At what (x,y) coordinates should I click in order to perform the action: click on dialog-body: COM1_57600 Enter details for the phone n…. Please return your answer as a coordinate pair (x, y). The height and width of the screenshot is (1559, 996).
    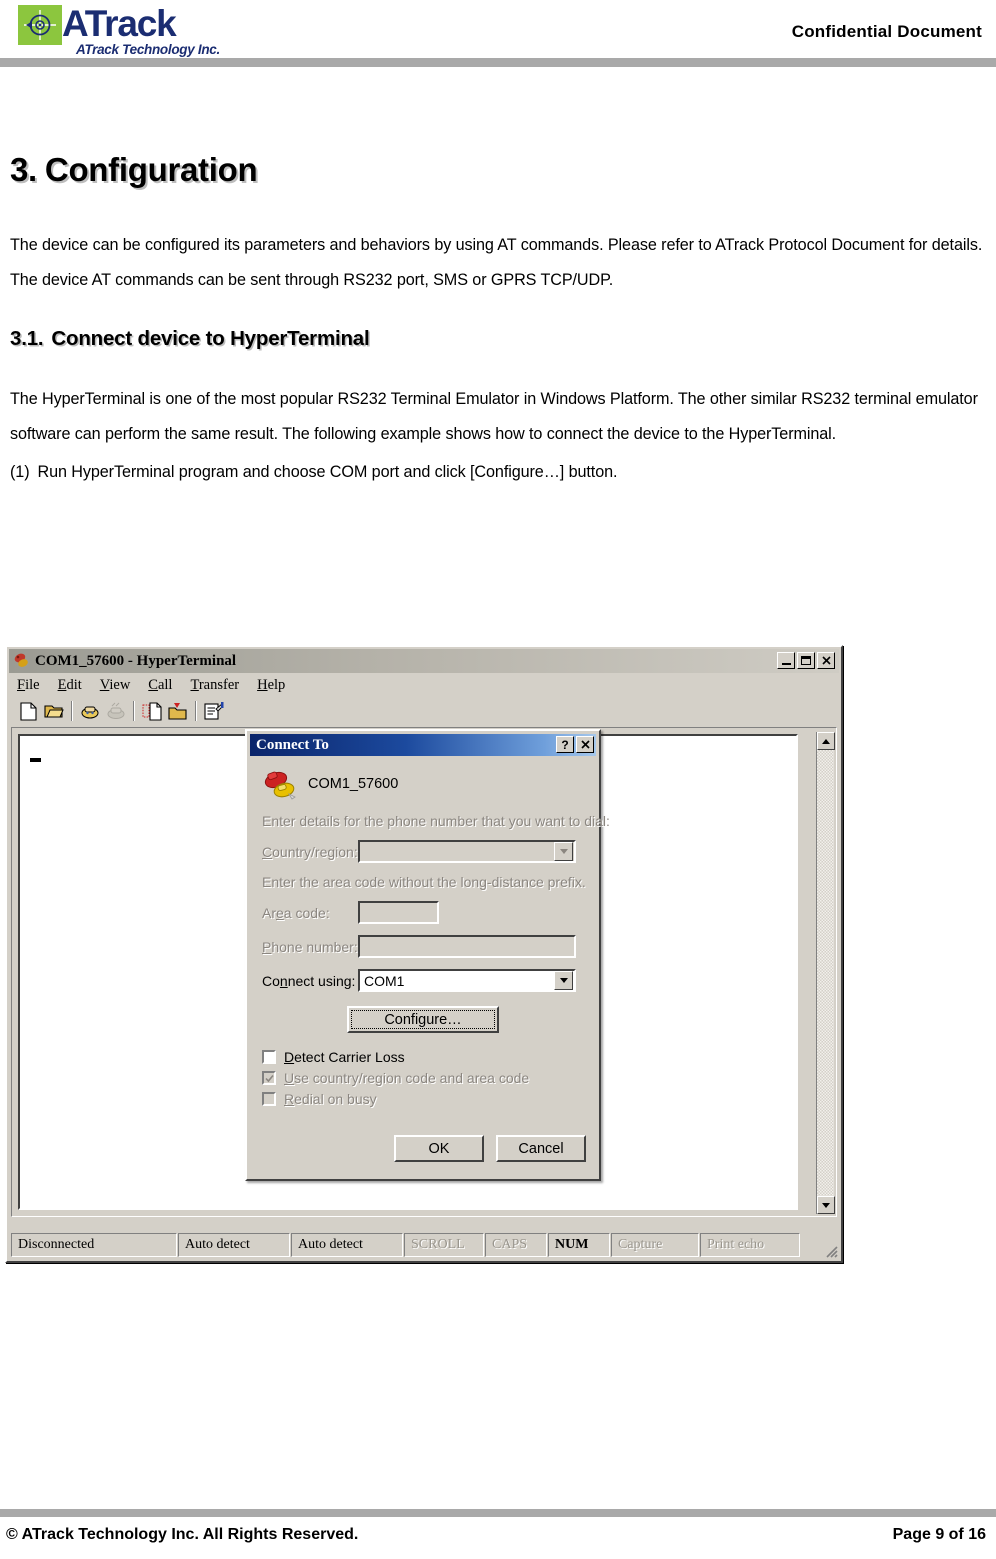
    Looking at the image, I should click on (430, 967).